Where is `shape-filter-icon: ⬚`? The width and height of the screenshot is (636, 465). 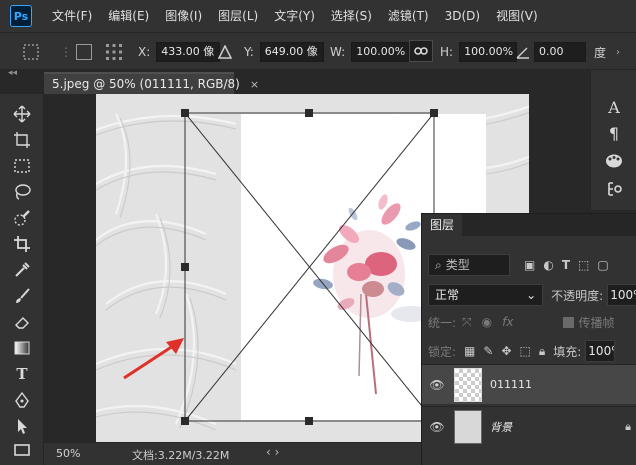 shape-filter-icon: ⬚ is located at coordinates (583, 265).